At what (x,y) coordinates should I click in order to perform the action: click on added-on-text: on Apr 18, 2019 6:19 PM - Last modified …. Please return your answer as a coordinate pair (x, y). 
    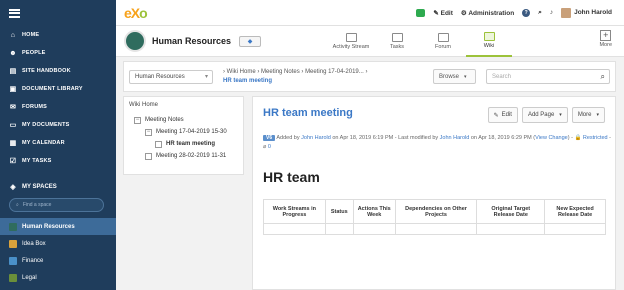
    Looking at the image, I should click on (385, 138).